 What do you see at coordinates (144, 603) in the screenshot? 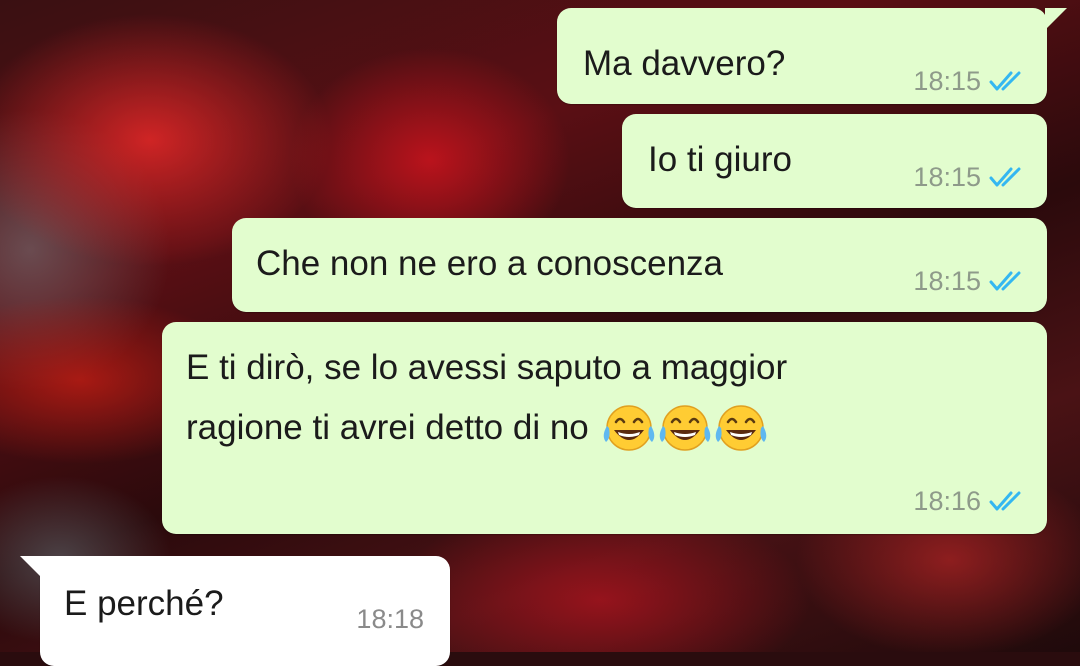
I see `message-text: E perché?` at bounding box center [144, 603].